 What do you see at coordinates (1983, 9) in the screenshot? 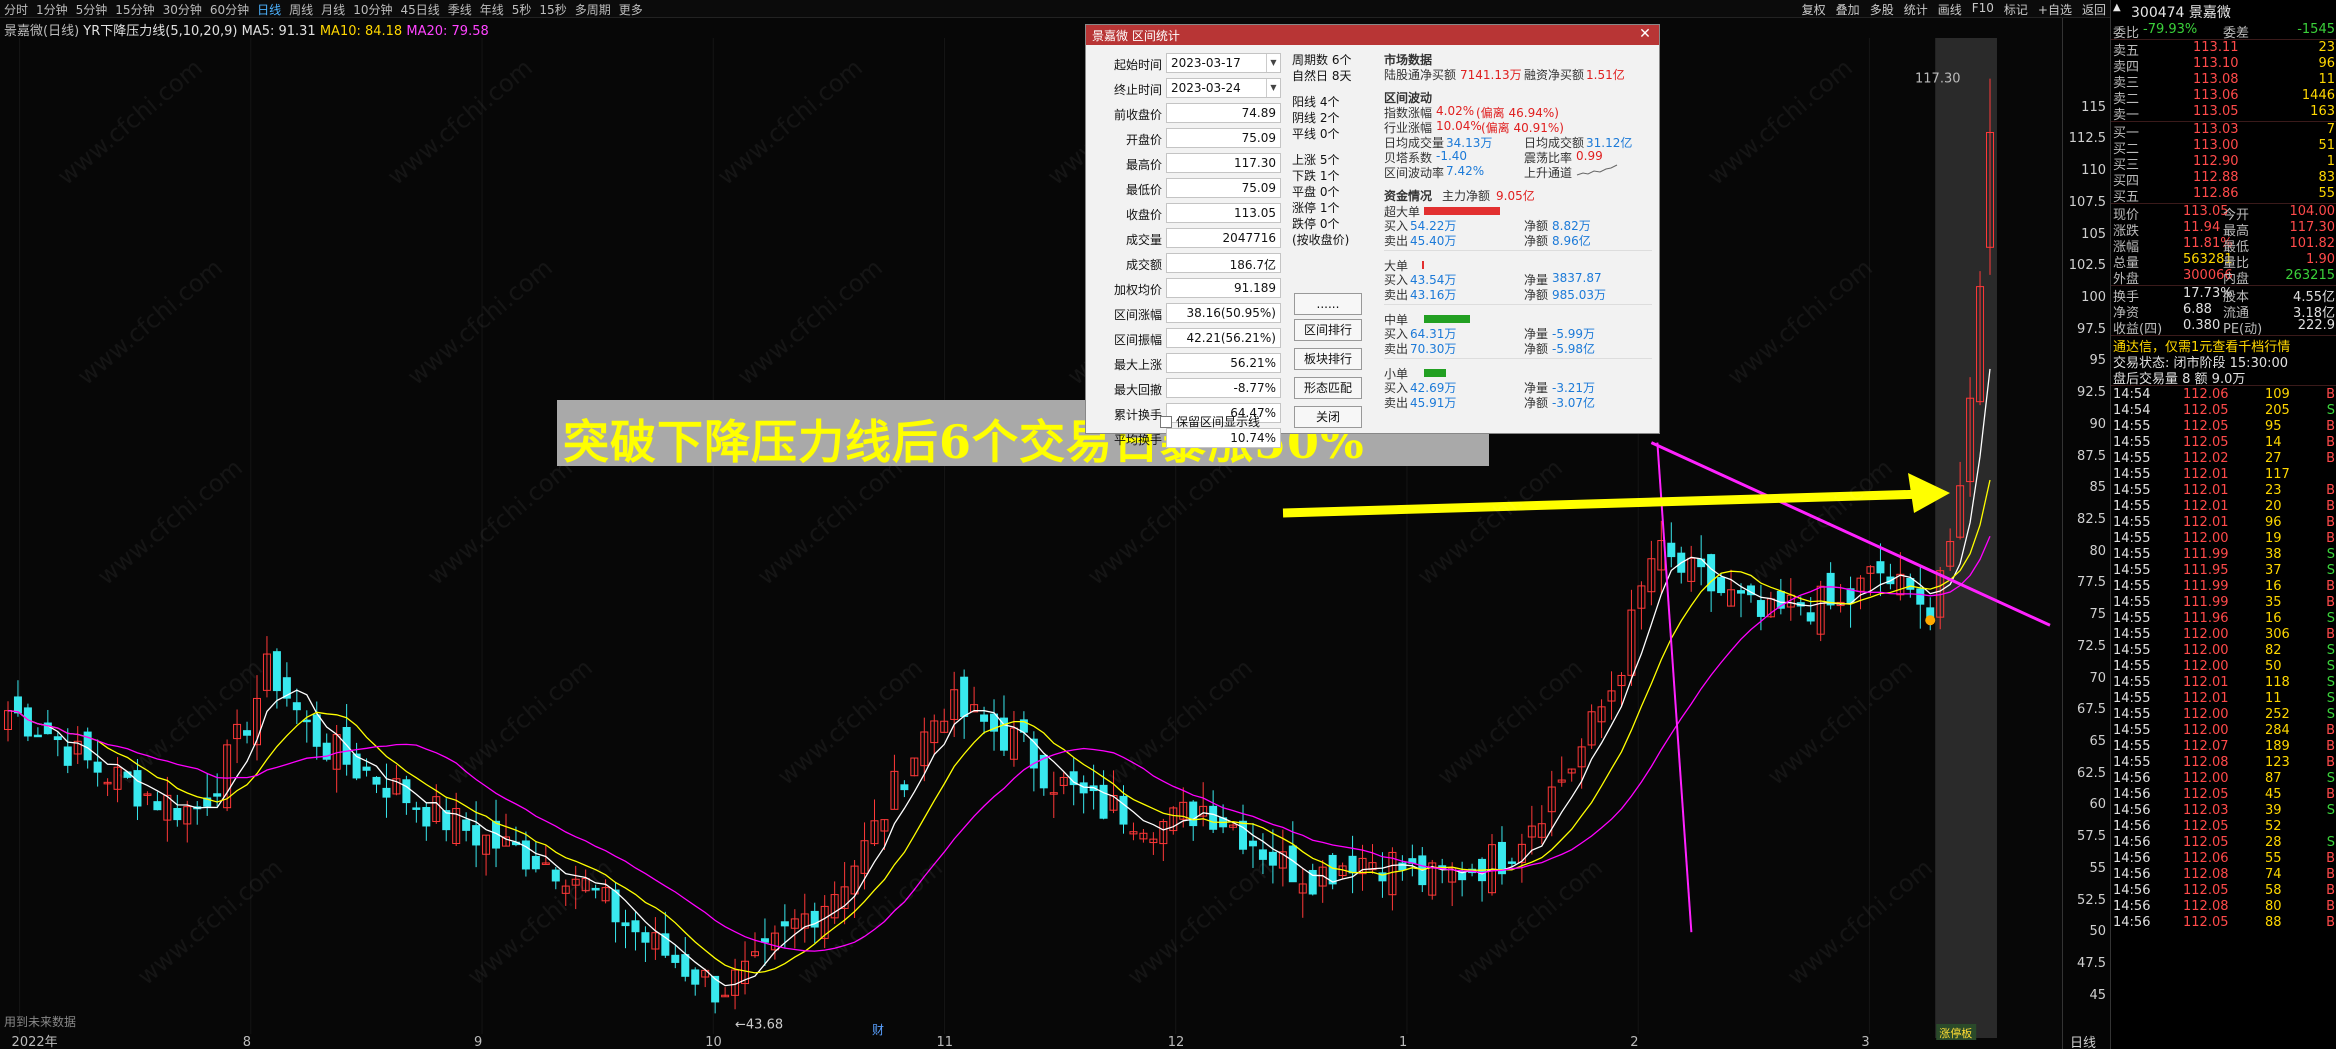
I see `tool-button: F10` at bounding box center [1983, 9].